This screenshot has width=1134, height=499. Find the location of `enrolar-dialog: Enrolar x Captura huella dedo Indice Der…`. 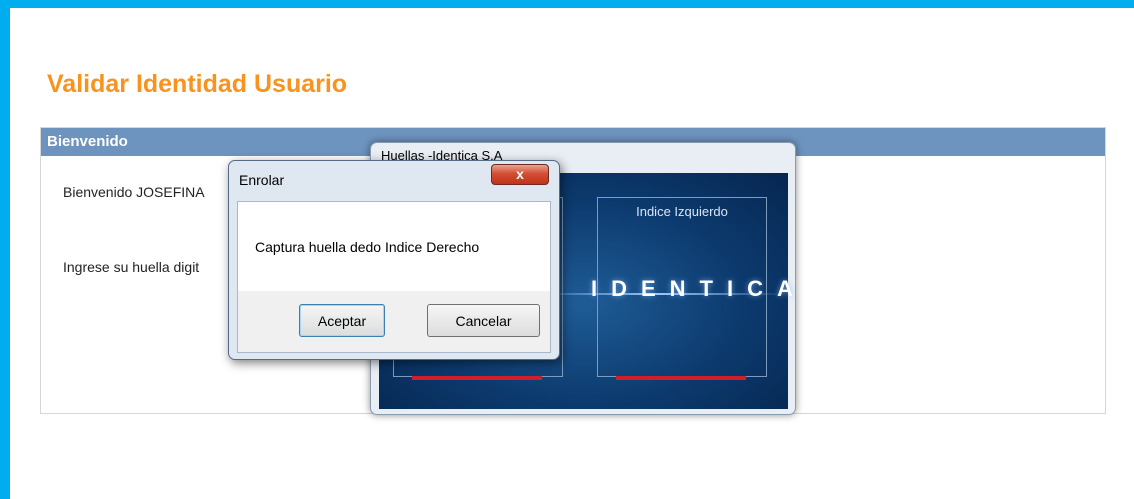

enrolar-dialog: Enrolar x Captura huella dedo Indice Der… is located at coordinates (394, 260).